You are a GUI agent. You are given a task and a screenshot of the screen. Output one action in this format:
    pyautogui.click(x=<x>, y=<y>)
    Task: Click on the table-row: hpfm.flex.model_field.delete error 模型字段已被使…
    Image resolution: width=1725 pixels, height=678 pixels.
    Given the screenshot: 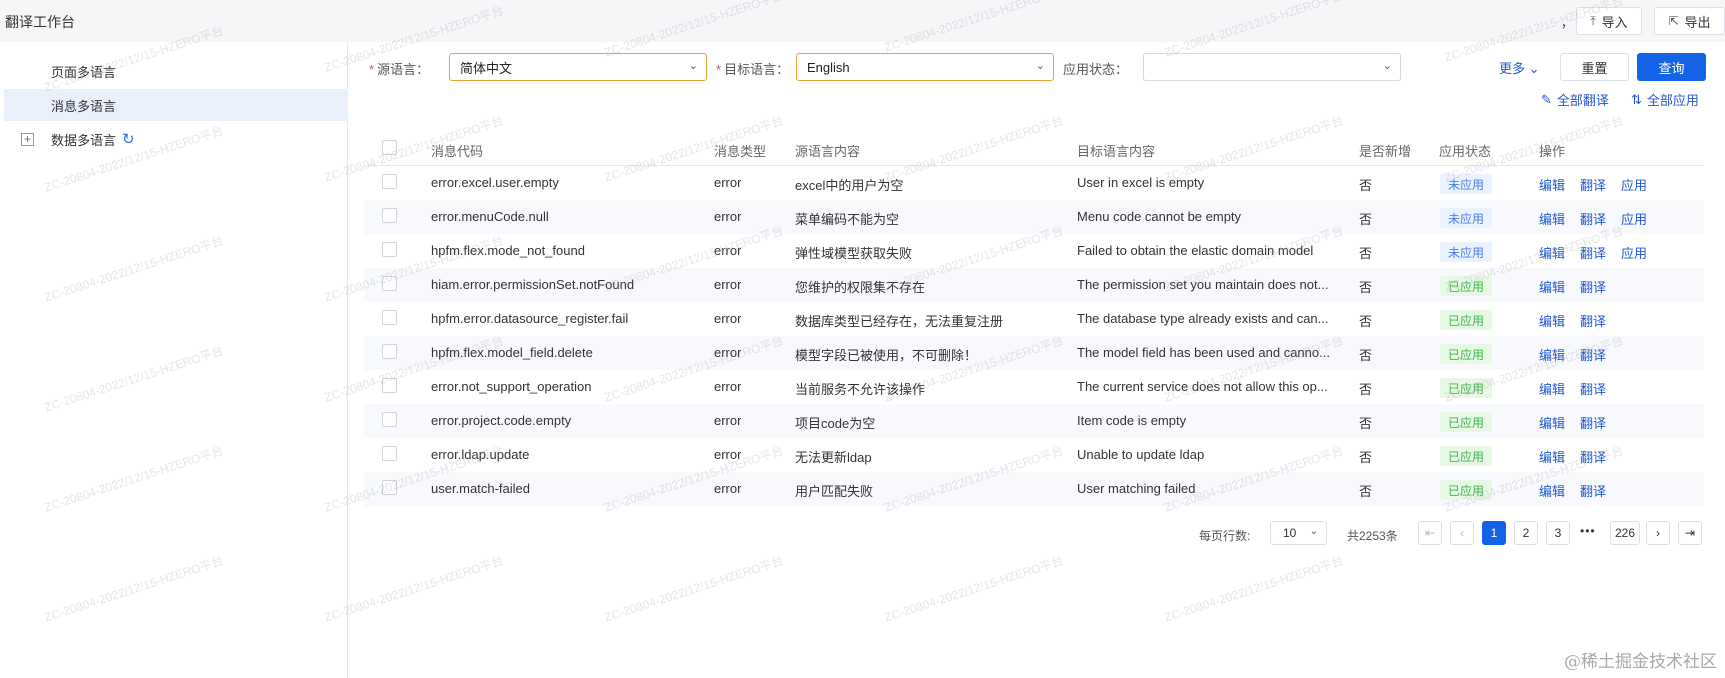 What is the action you would take?
    pyautogui.click(x=1034, y=353)
    